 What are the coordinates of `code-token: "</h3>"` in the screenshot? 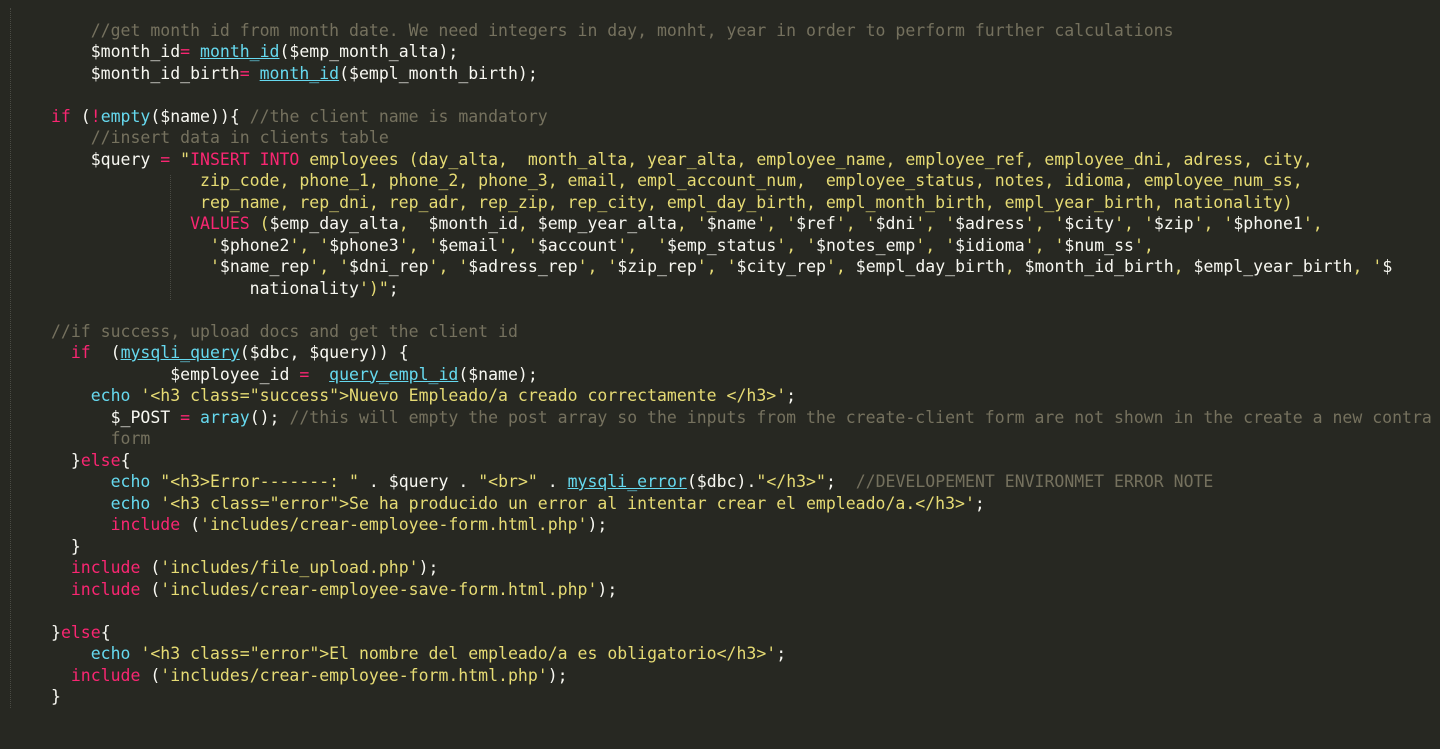 It's located at (791, 481).